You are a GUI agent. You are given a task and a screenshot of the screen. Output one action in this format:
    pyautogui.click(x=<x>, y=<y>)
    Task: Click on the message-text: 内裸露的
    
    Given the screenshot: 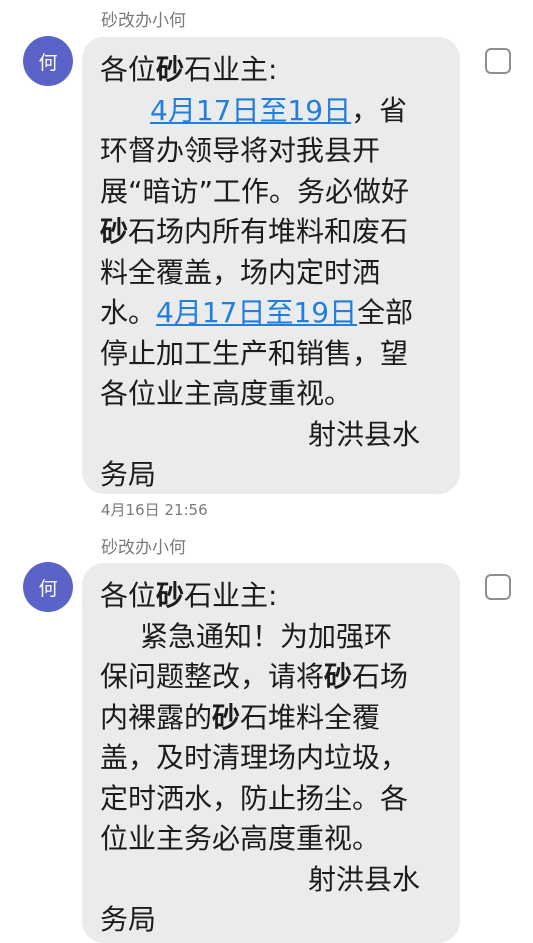 What is the action you would take?
    pyautogui.click(x=156, y=717)
    